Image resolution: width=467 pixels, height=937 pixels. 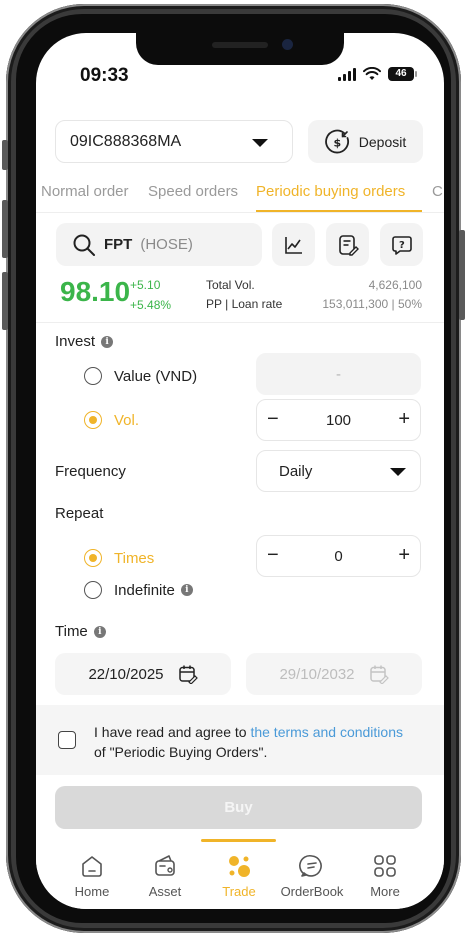 I want to click on times-label: Times, so click(x=134, y=558).